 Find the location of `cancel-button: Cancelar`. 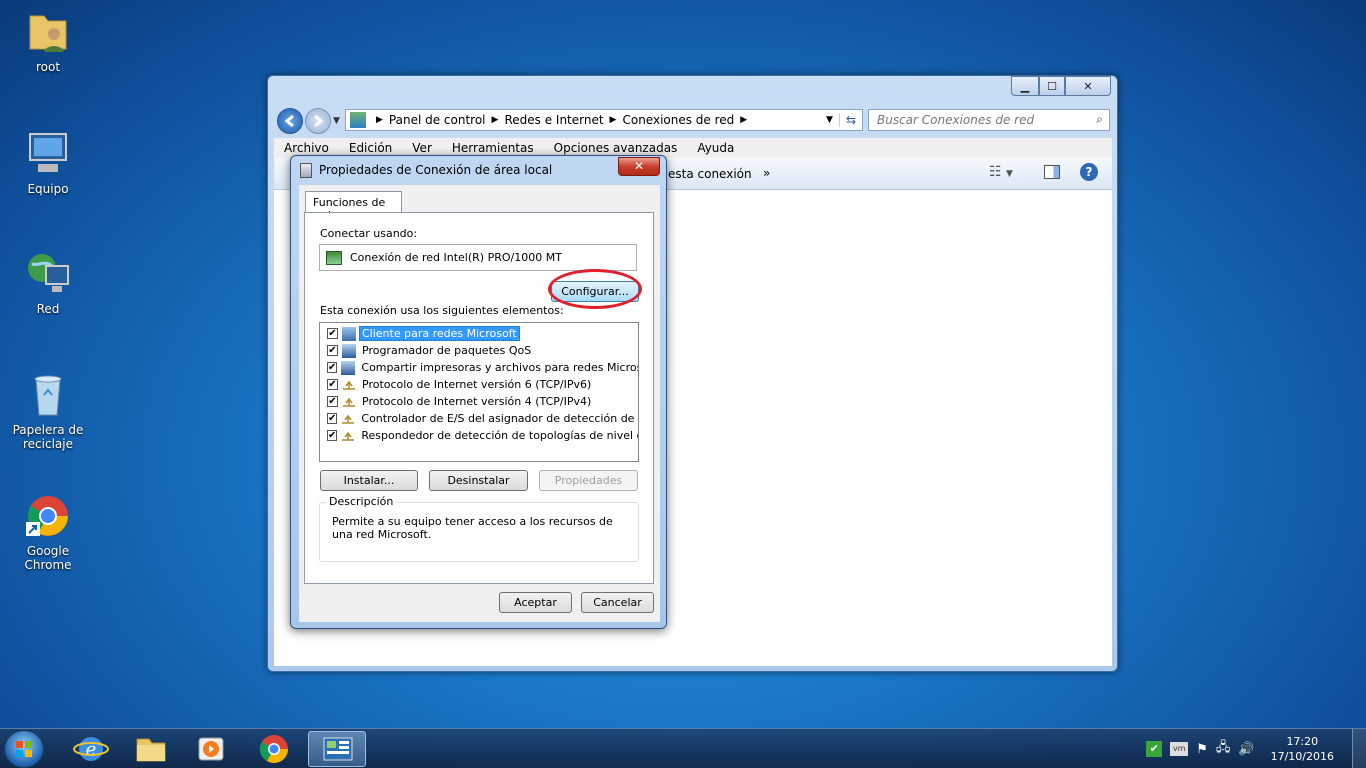

cancel-button: Cancelar is located at coordinates (617, 602).